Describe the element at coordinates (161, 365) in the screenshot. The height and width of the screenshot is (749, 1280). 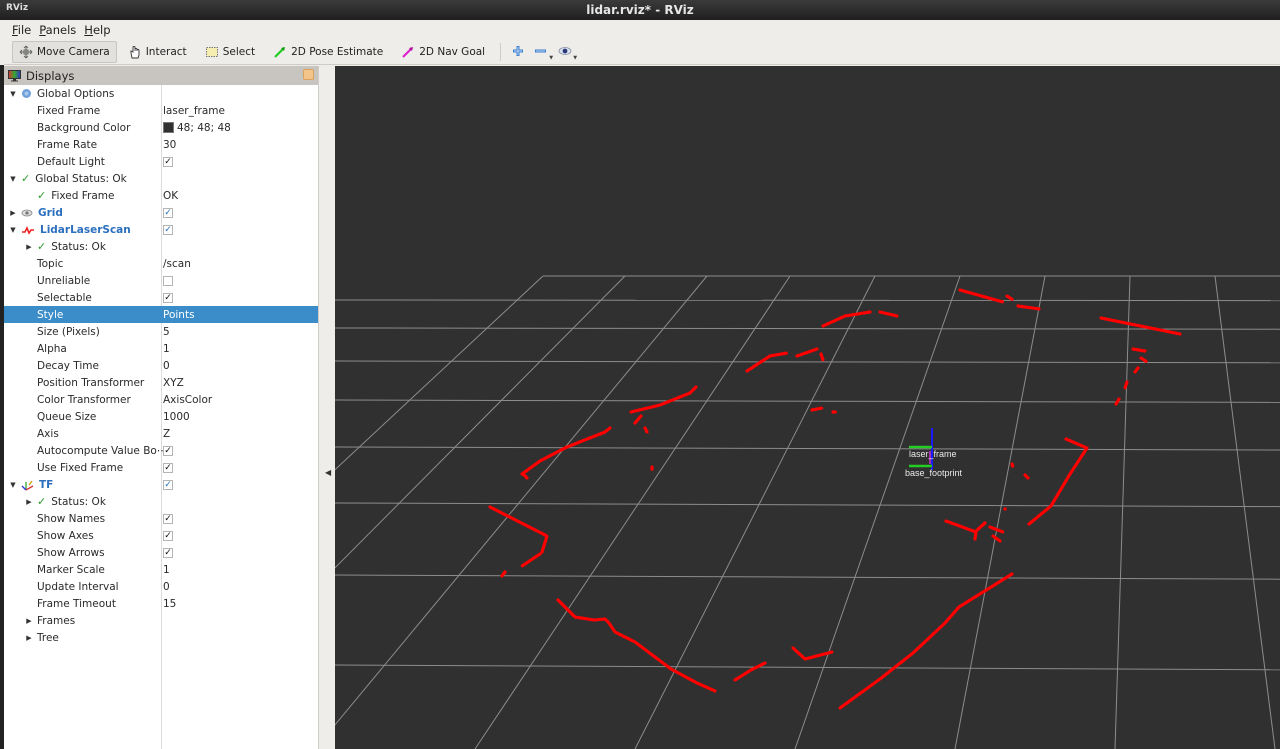
I see `display-row-decay-time: Decay Time 0` at that location.